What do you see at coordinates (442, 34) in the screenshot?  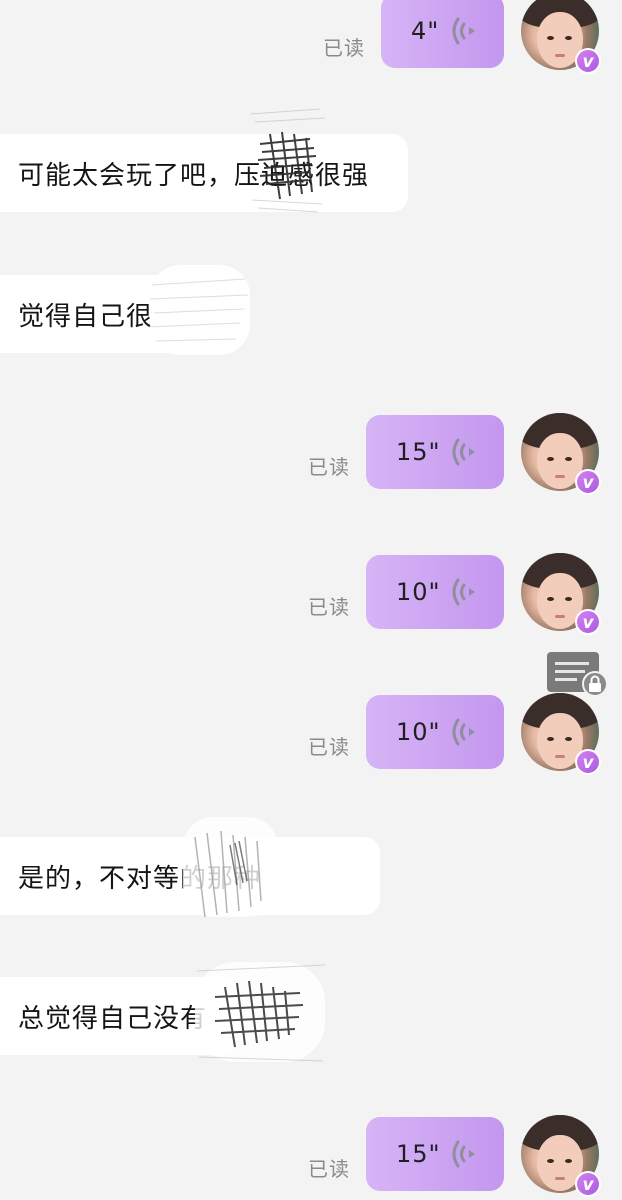 I see `voice-message-bubble: 4"` at bounding box center [442, 34].